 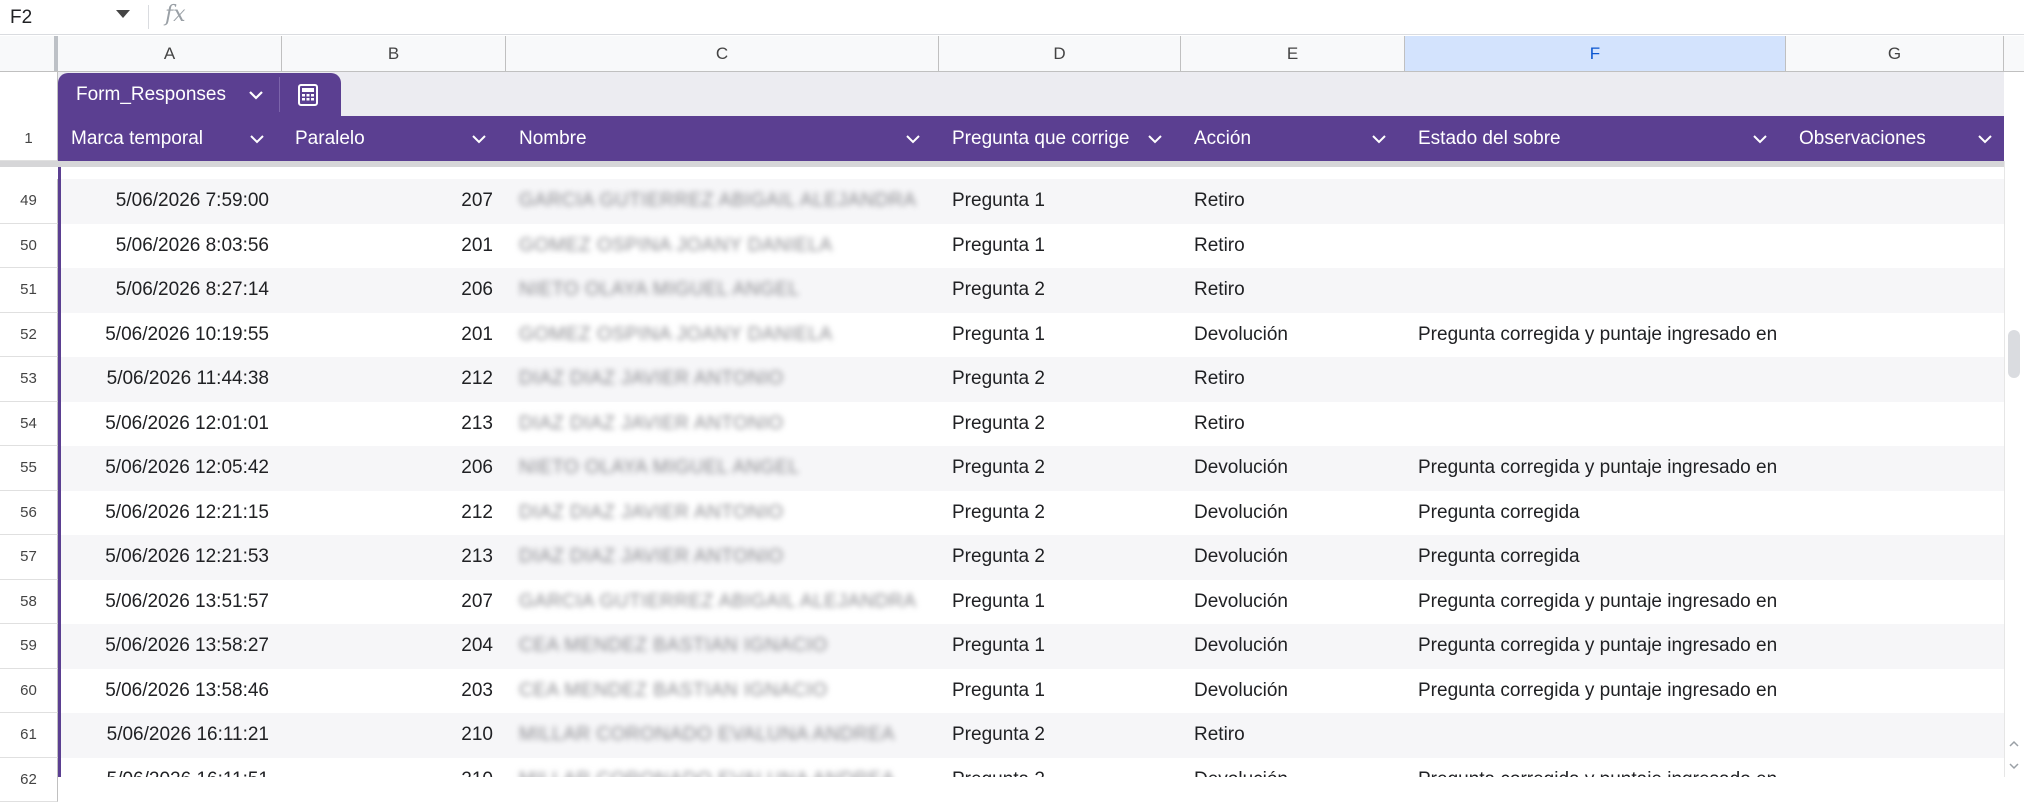 What do you see at coordinates (170, 602) in the screenshot?
I see `cell-marca-temporal: 5/06/2026 13:51:57` at bounding box center [170, 602].